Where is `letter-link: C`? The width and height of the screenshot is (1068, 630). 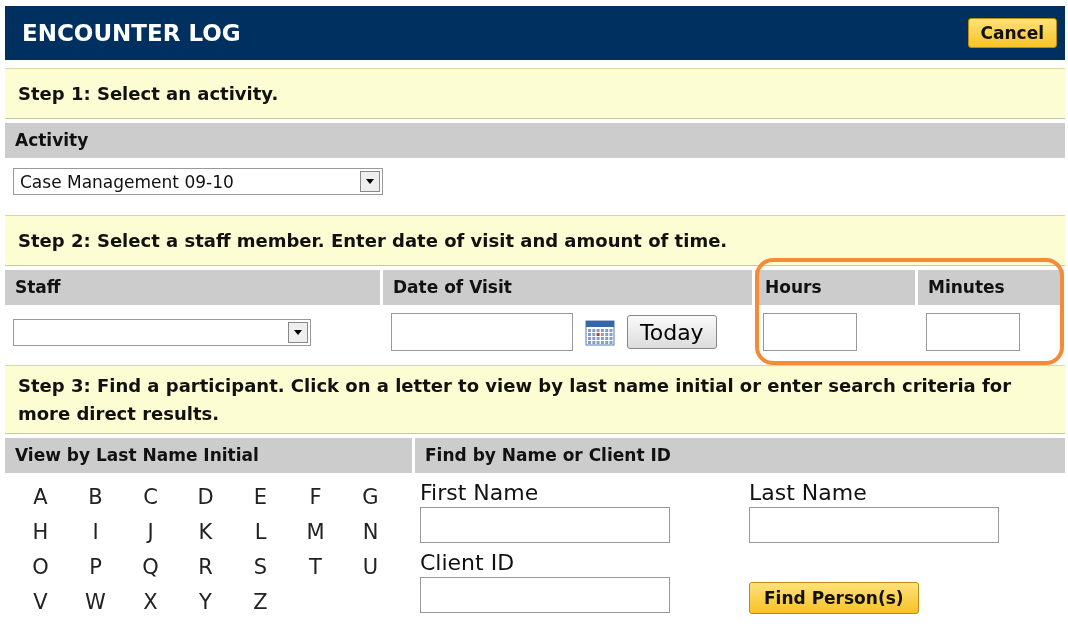 letter-link: C is located at coordinates (150, 497).